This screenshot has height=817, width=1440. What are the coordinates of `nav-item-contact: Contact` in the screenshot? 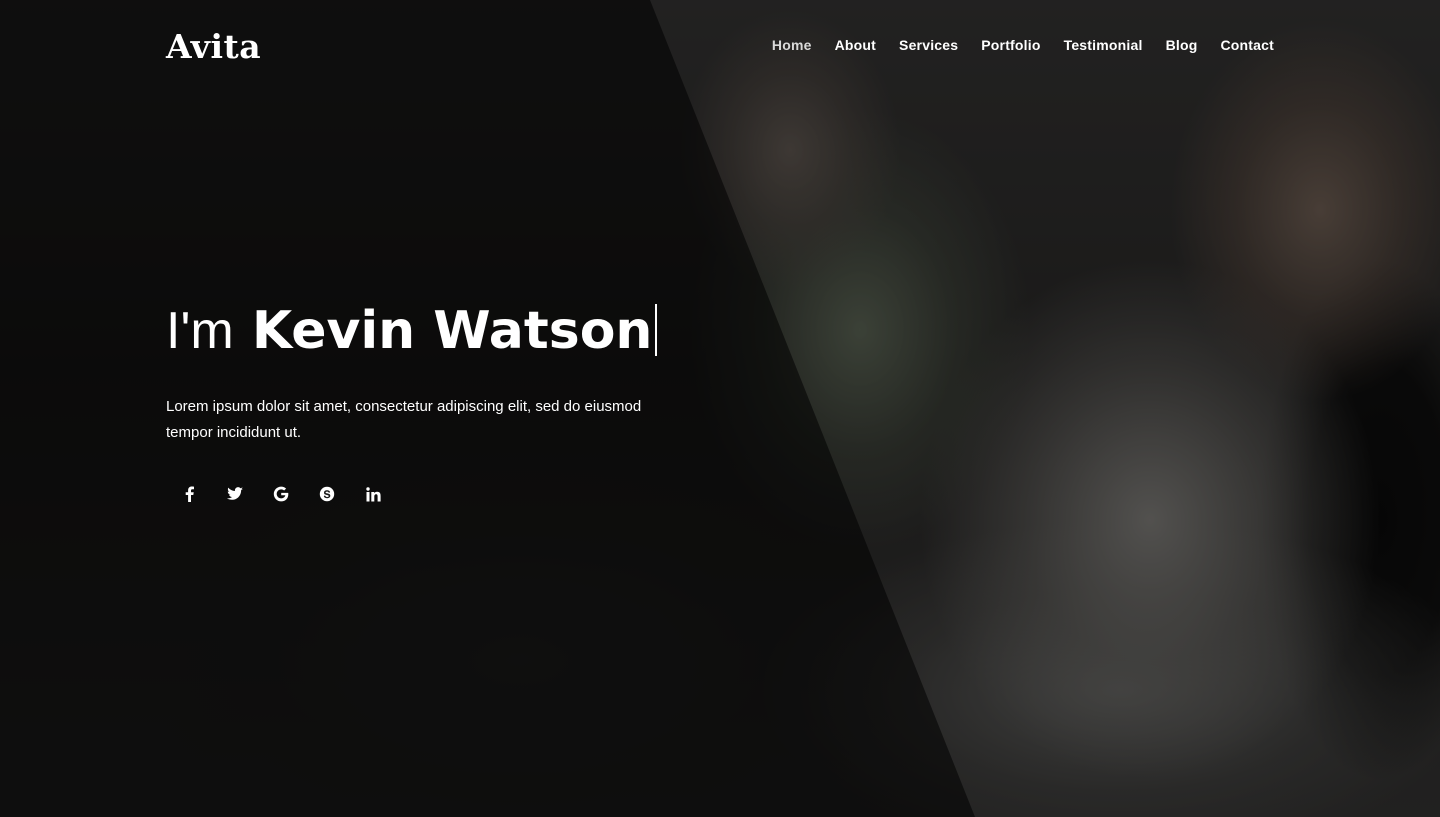 It's located at (1247, 46).